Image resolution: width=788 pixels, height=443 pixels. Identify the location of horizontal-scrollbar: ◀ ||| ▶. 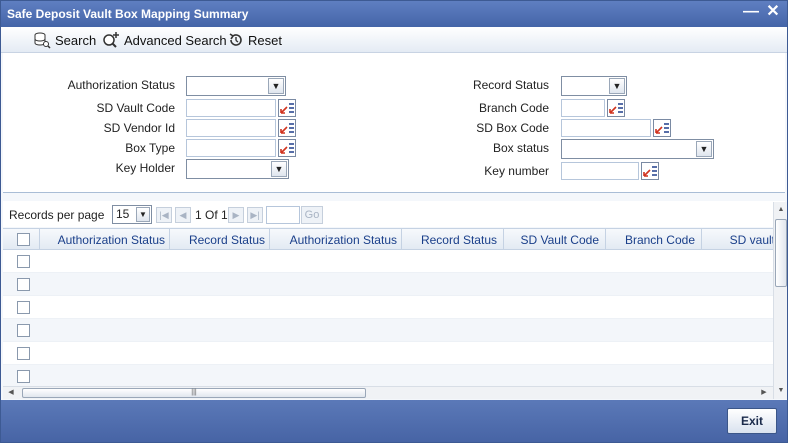
(388, 392).